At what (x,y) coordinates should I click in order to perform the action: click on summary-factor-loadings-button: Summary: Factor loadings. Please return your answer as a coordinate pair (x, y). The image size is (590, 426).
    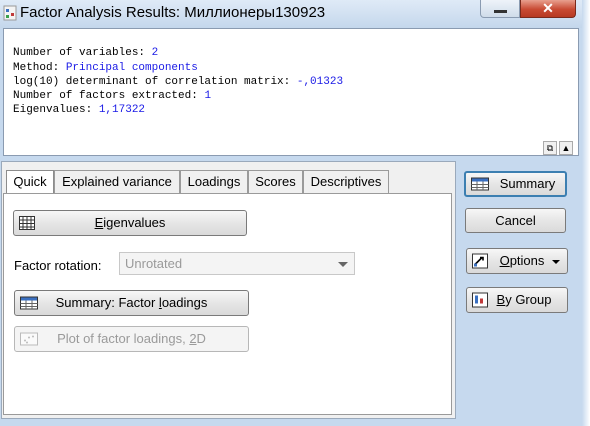
    Looking at the image, I should click on (131, 303).